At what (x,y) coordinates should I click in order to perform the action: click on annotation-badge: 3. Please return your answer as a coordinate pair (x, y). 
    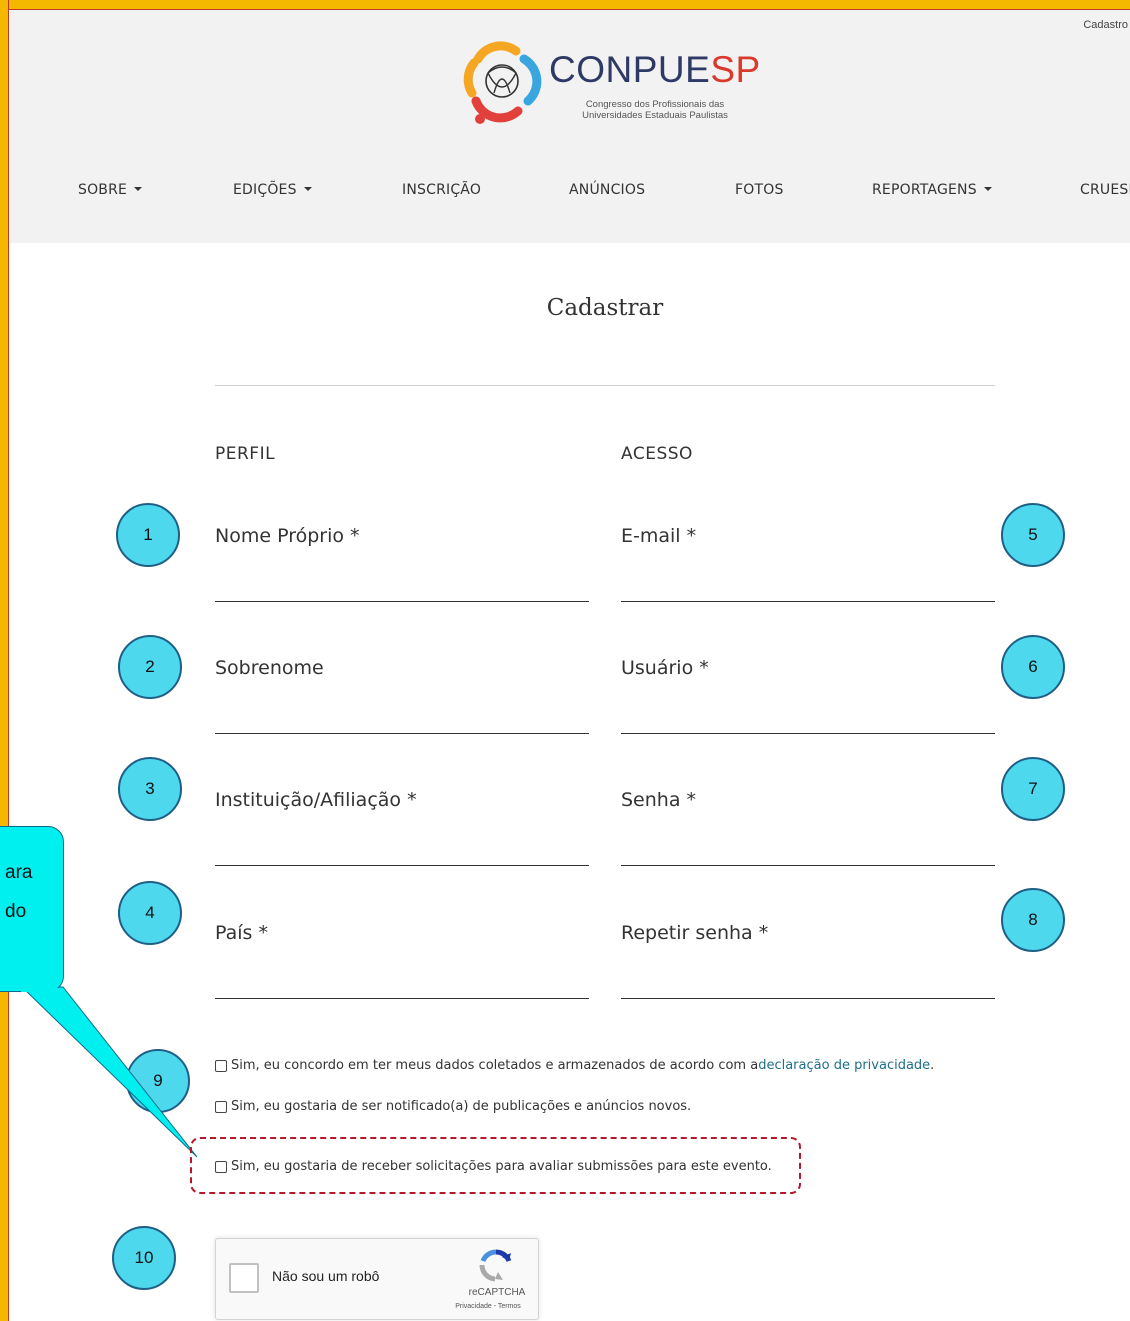
    Looking at the image, I should click on (150, 789).